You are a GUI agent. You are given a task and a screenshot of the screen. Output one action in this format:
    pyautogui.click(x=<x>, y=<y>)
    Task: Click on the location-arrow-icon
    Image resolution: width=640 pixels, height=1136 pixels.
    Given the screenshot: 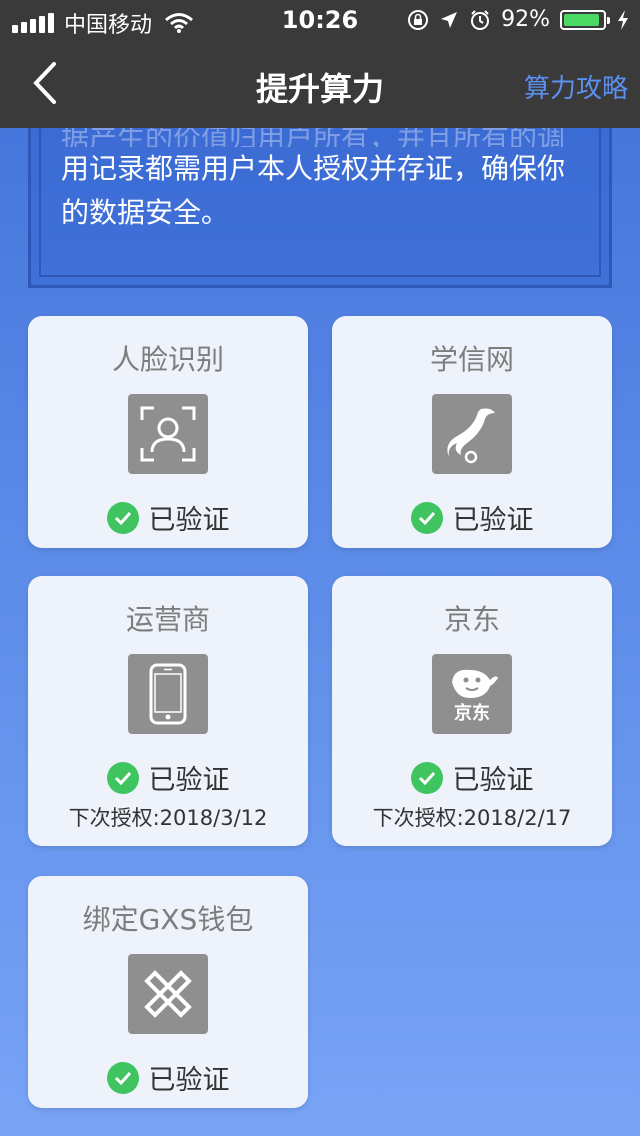 What is the action you would take?
    pyautogui.click(x=449, y=19)
    